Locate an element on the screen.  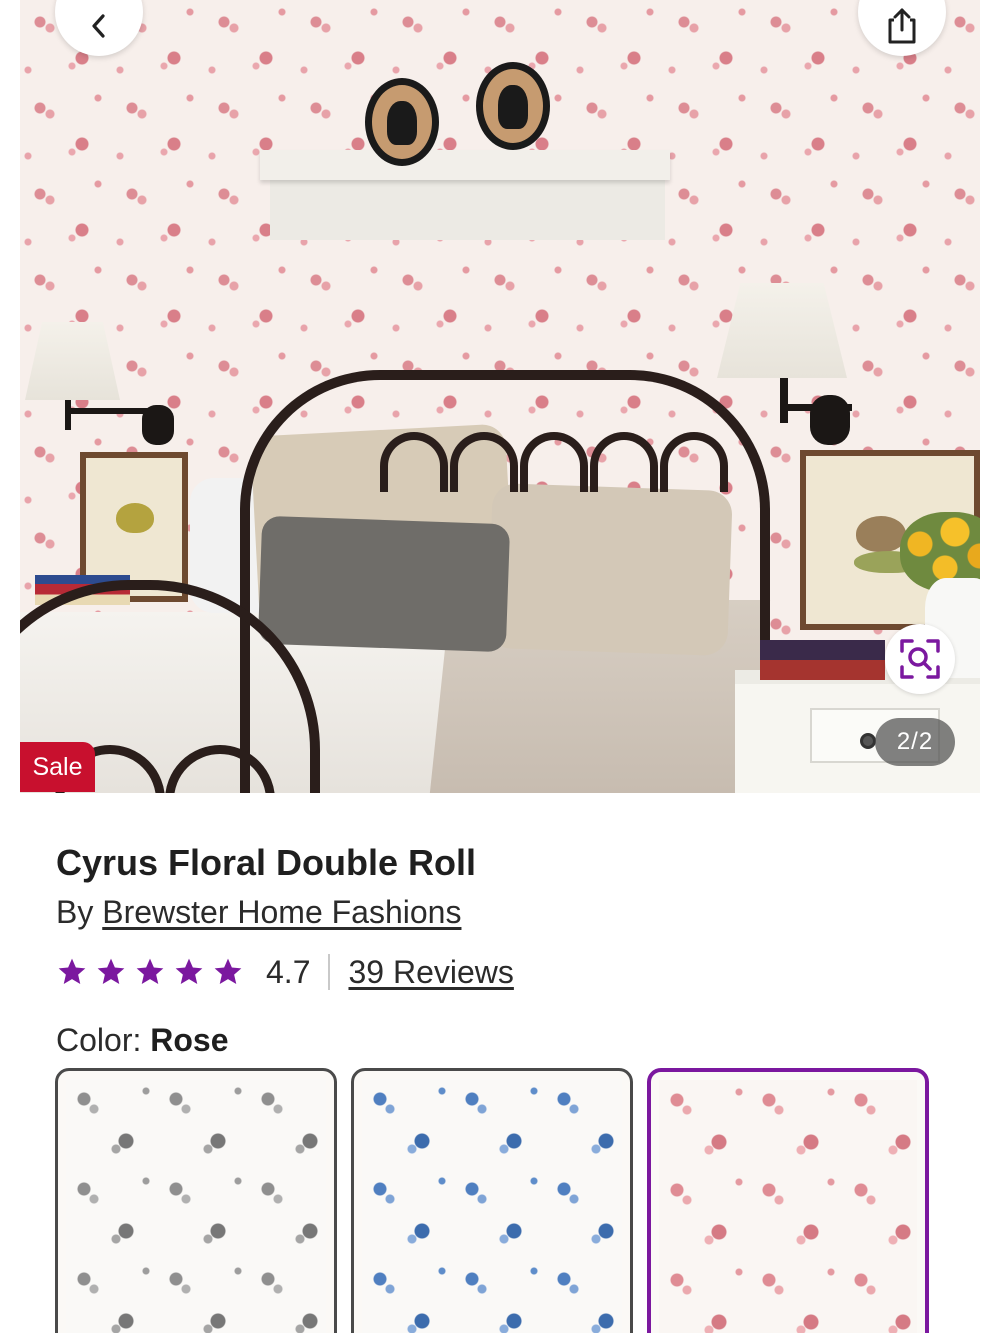
lamp-shade-left is located at coordinates (72, 361).